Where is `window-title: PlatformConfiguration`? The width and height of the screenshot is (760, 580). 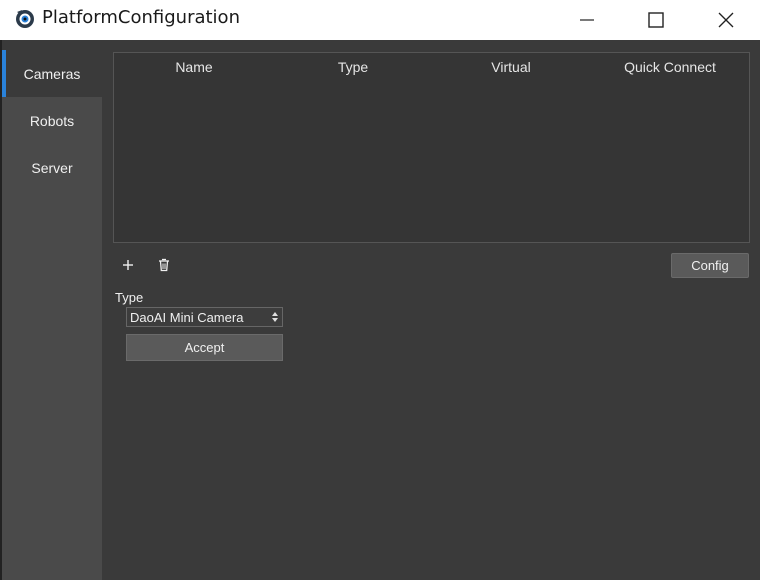 window-title: PlatformConfiguration is located at coordinates (141, 17).